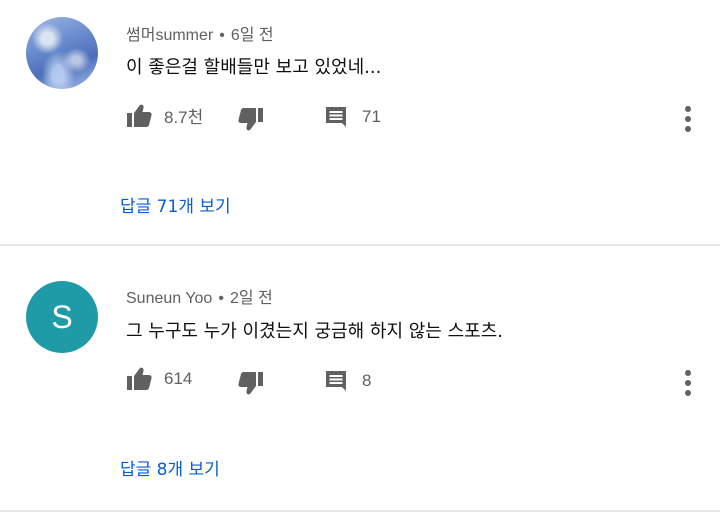  I want to click on avatar, so click(62, 53).